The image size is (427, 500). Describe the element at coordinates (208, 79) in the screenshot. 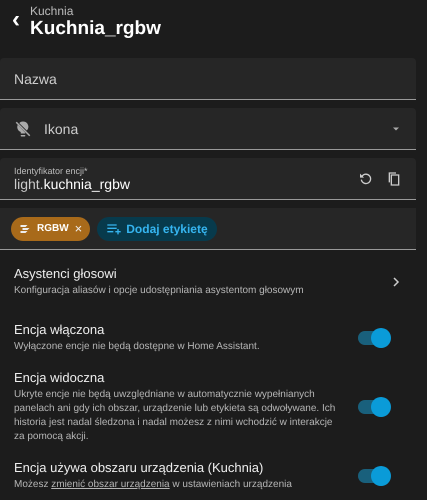

I see `name-field: Nazwa` at that location.